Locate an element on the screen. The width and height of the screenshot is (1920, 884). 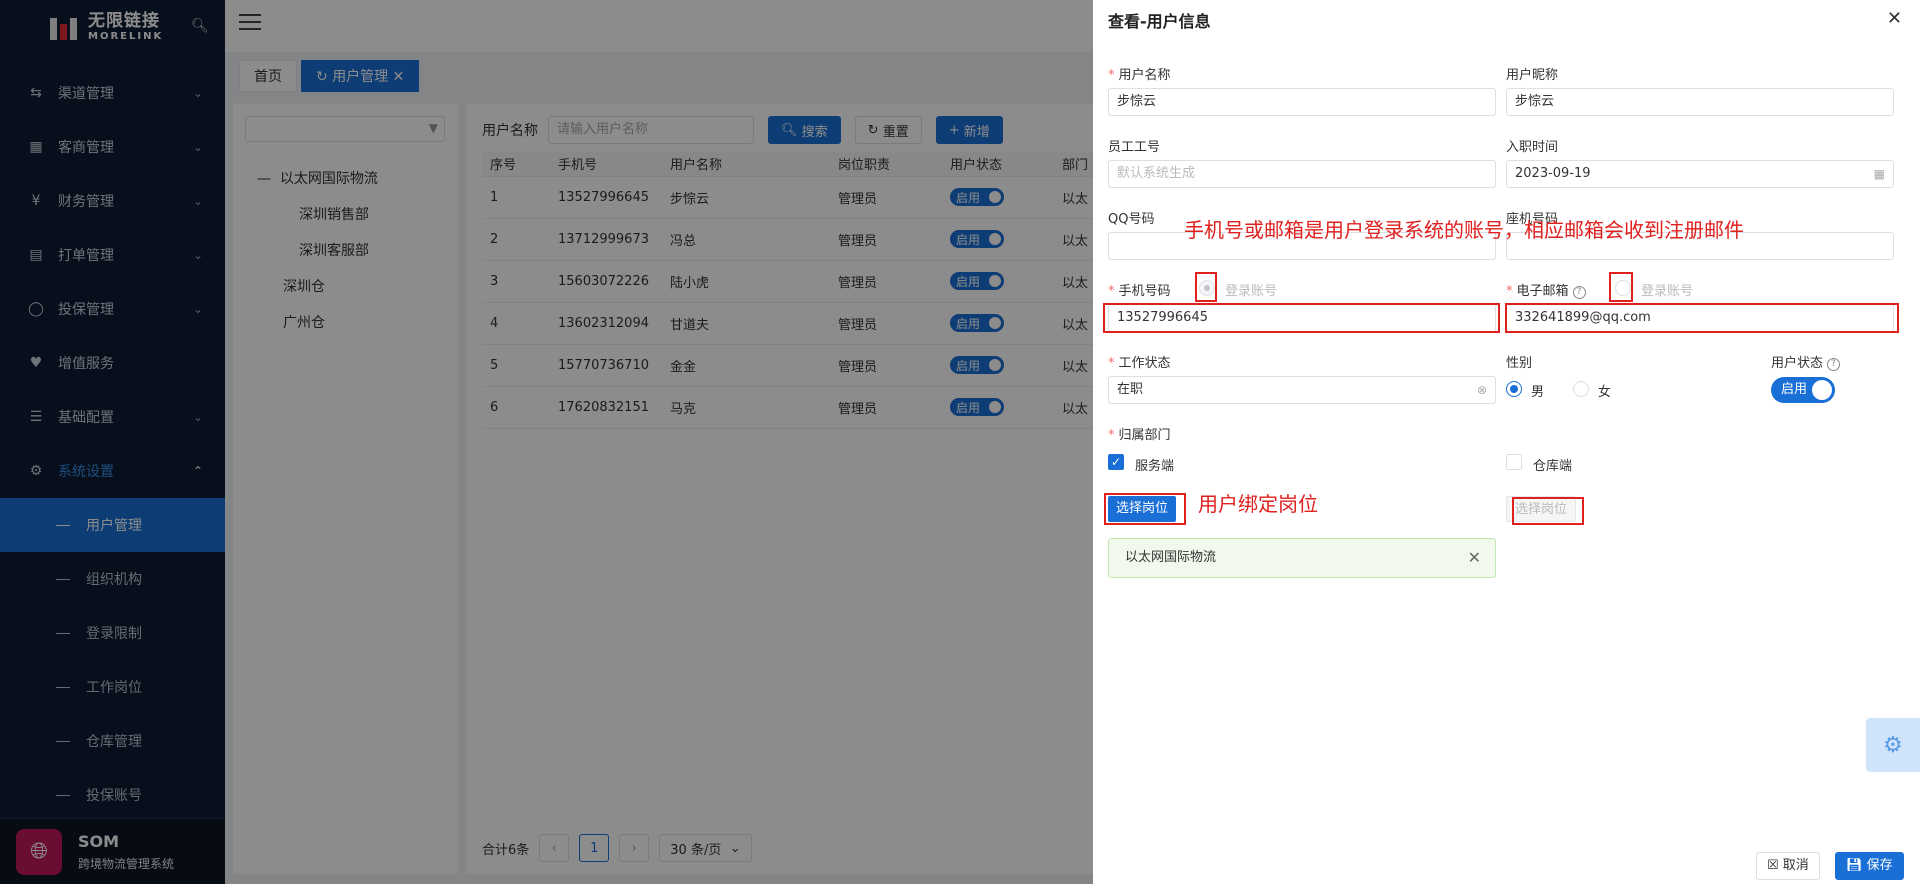
gender-male-radio is located at coordinates (1514, 389).